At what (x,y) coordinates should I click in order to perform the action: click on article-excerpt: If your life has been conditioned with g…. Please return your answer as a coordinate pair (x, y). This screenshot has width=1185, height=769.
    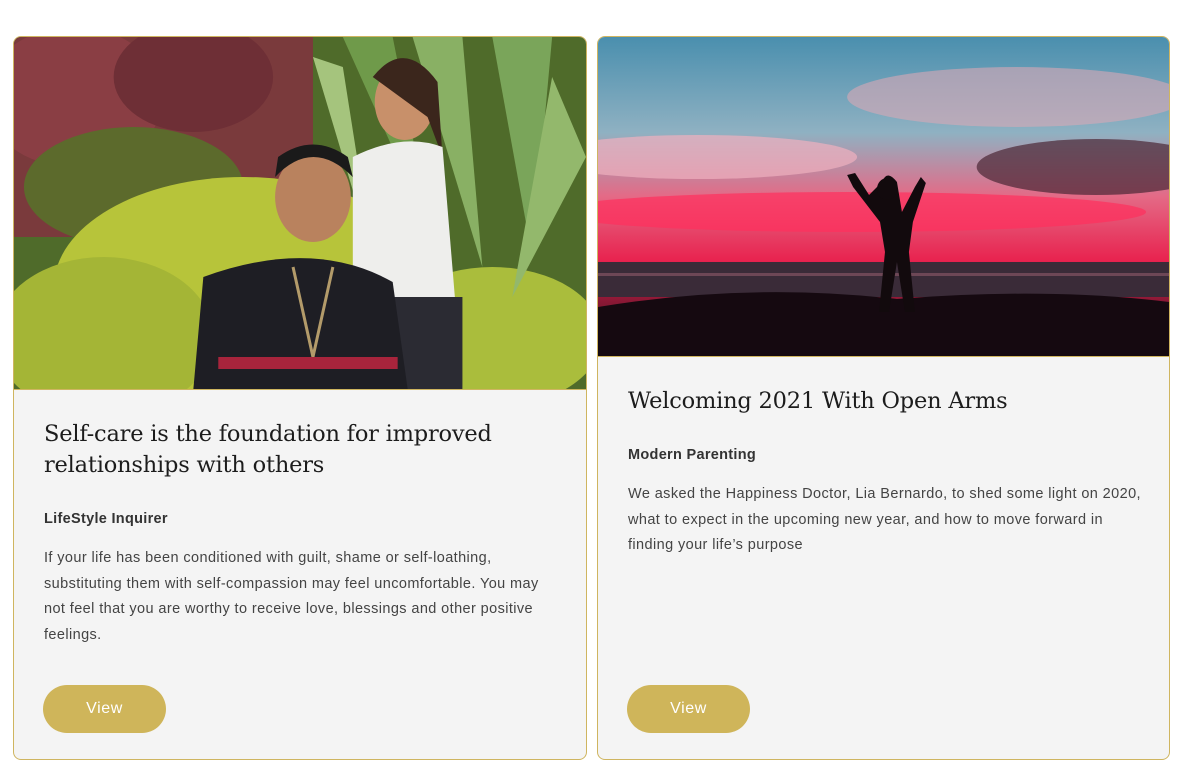
    Looking at the image, I should click on (291, 596).